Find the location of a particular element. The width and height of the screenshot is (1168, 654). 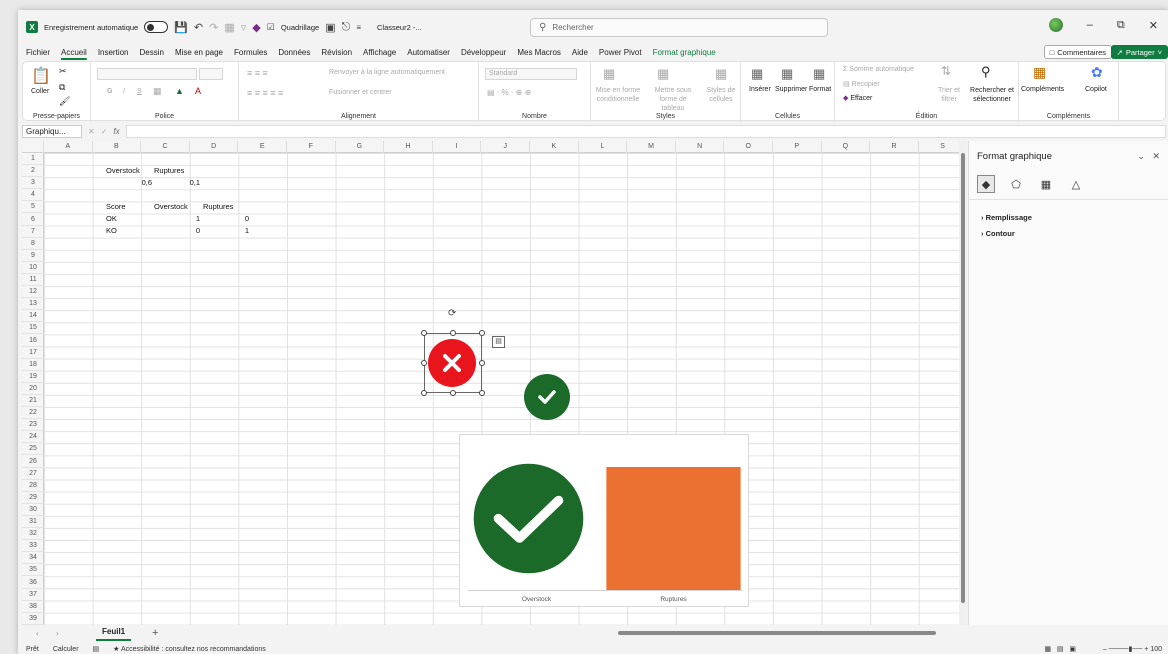

row-header-23: 23 is located at coordinates (33, 425).